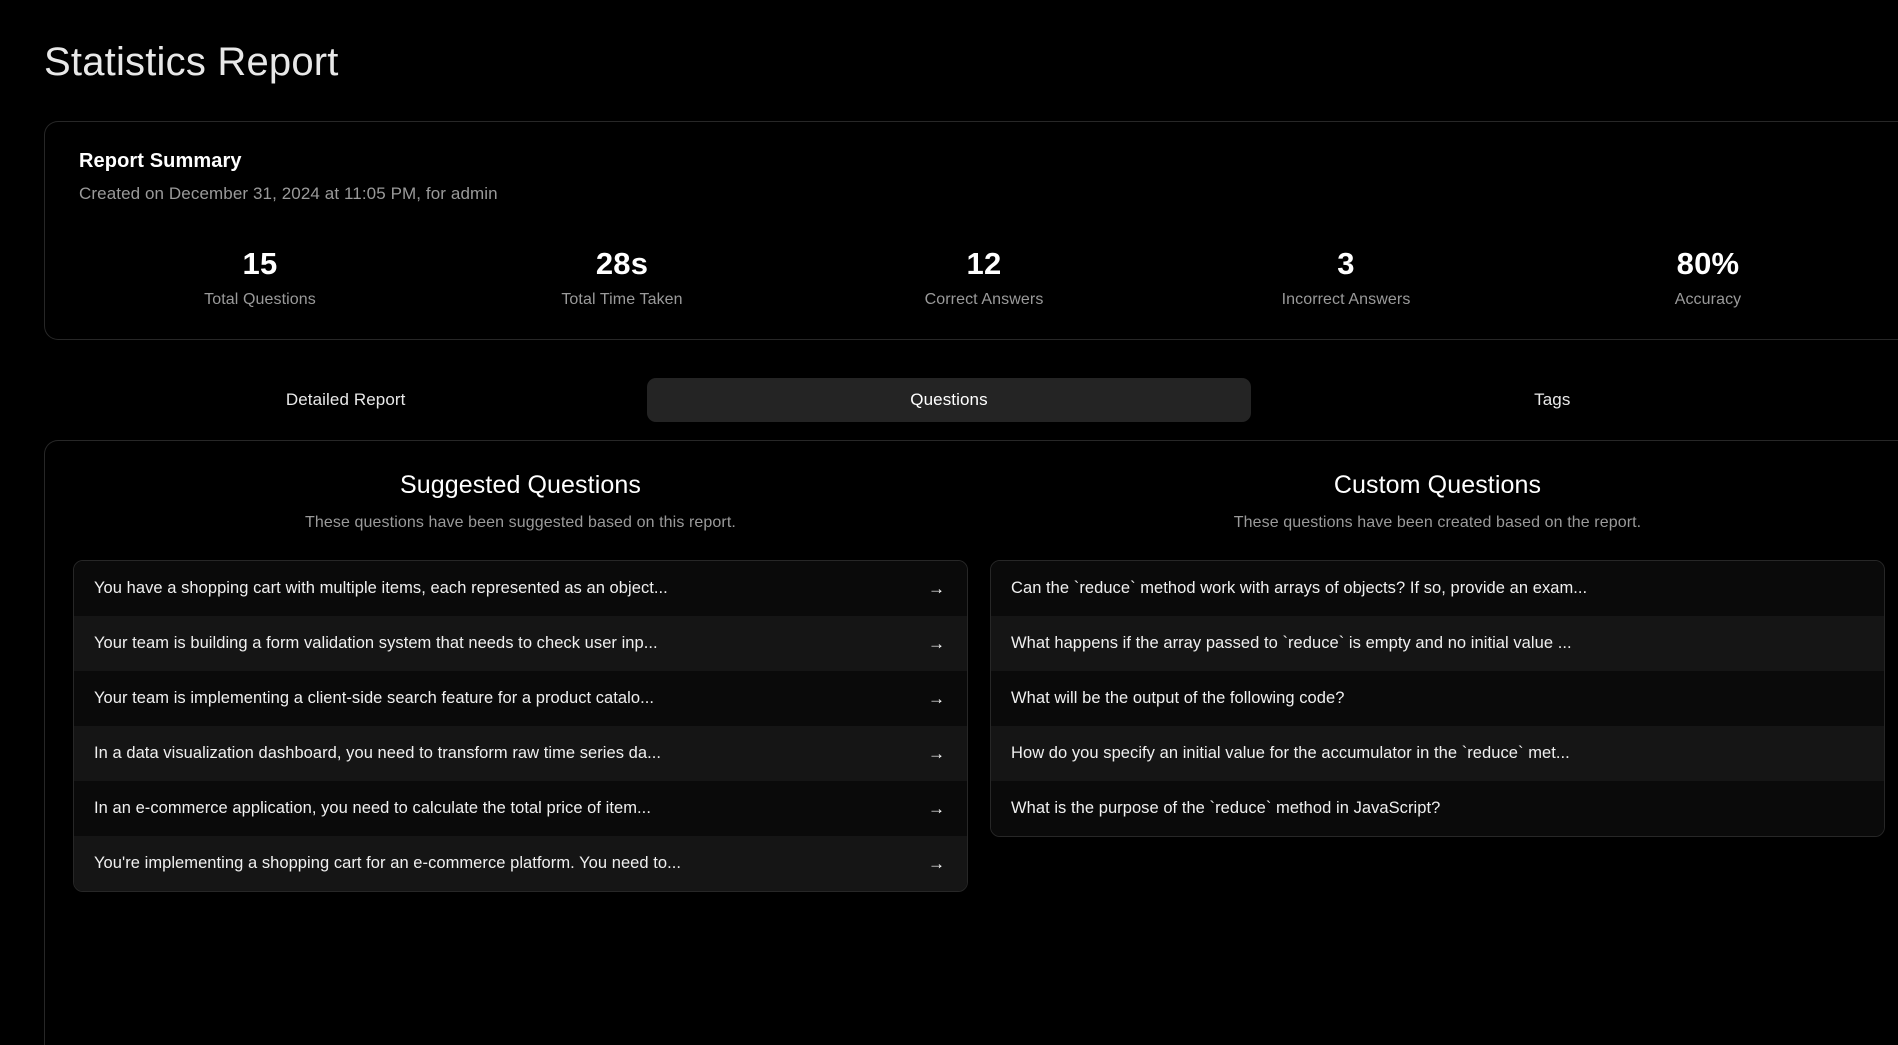  Describe the element at coordinates (260, 263) in the screenshot. I see `stat-value: 15` at that location.